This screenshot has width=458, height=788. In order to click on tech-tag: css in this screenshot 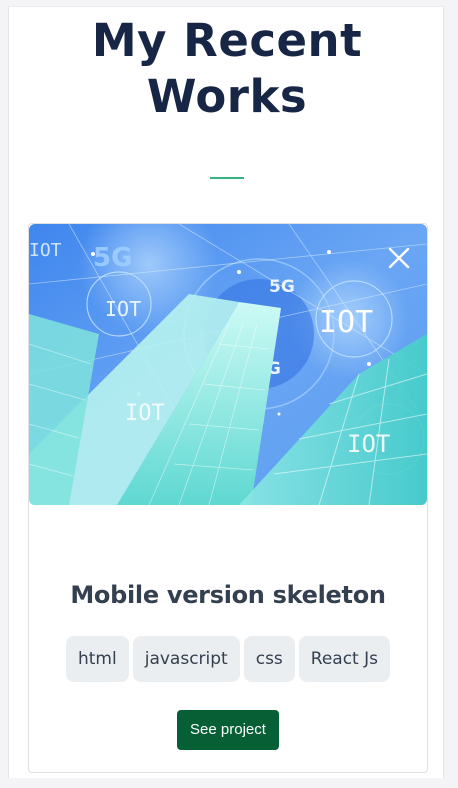, I will do `click(269, 659)`.